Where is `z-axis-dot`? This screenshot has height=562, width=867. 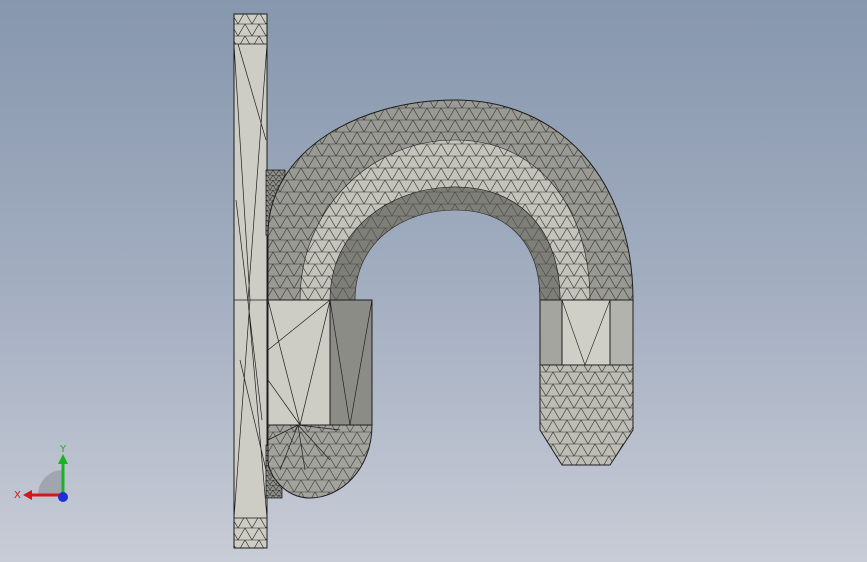
z-axis-dot is located at coordinates (63, 497).